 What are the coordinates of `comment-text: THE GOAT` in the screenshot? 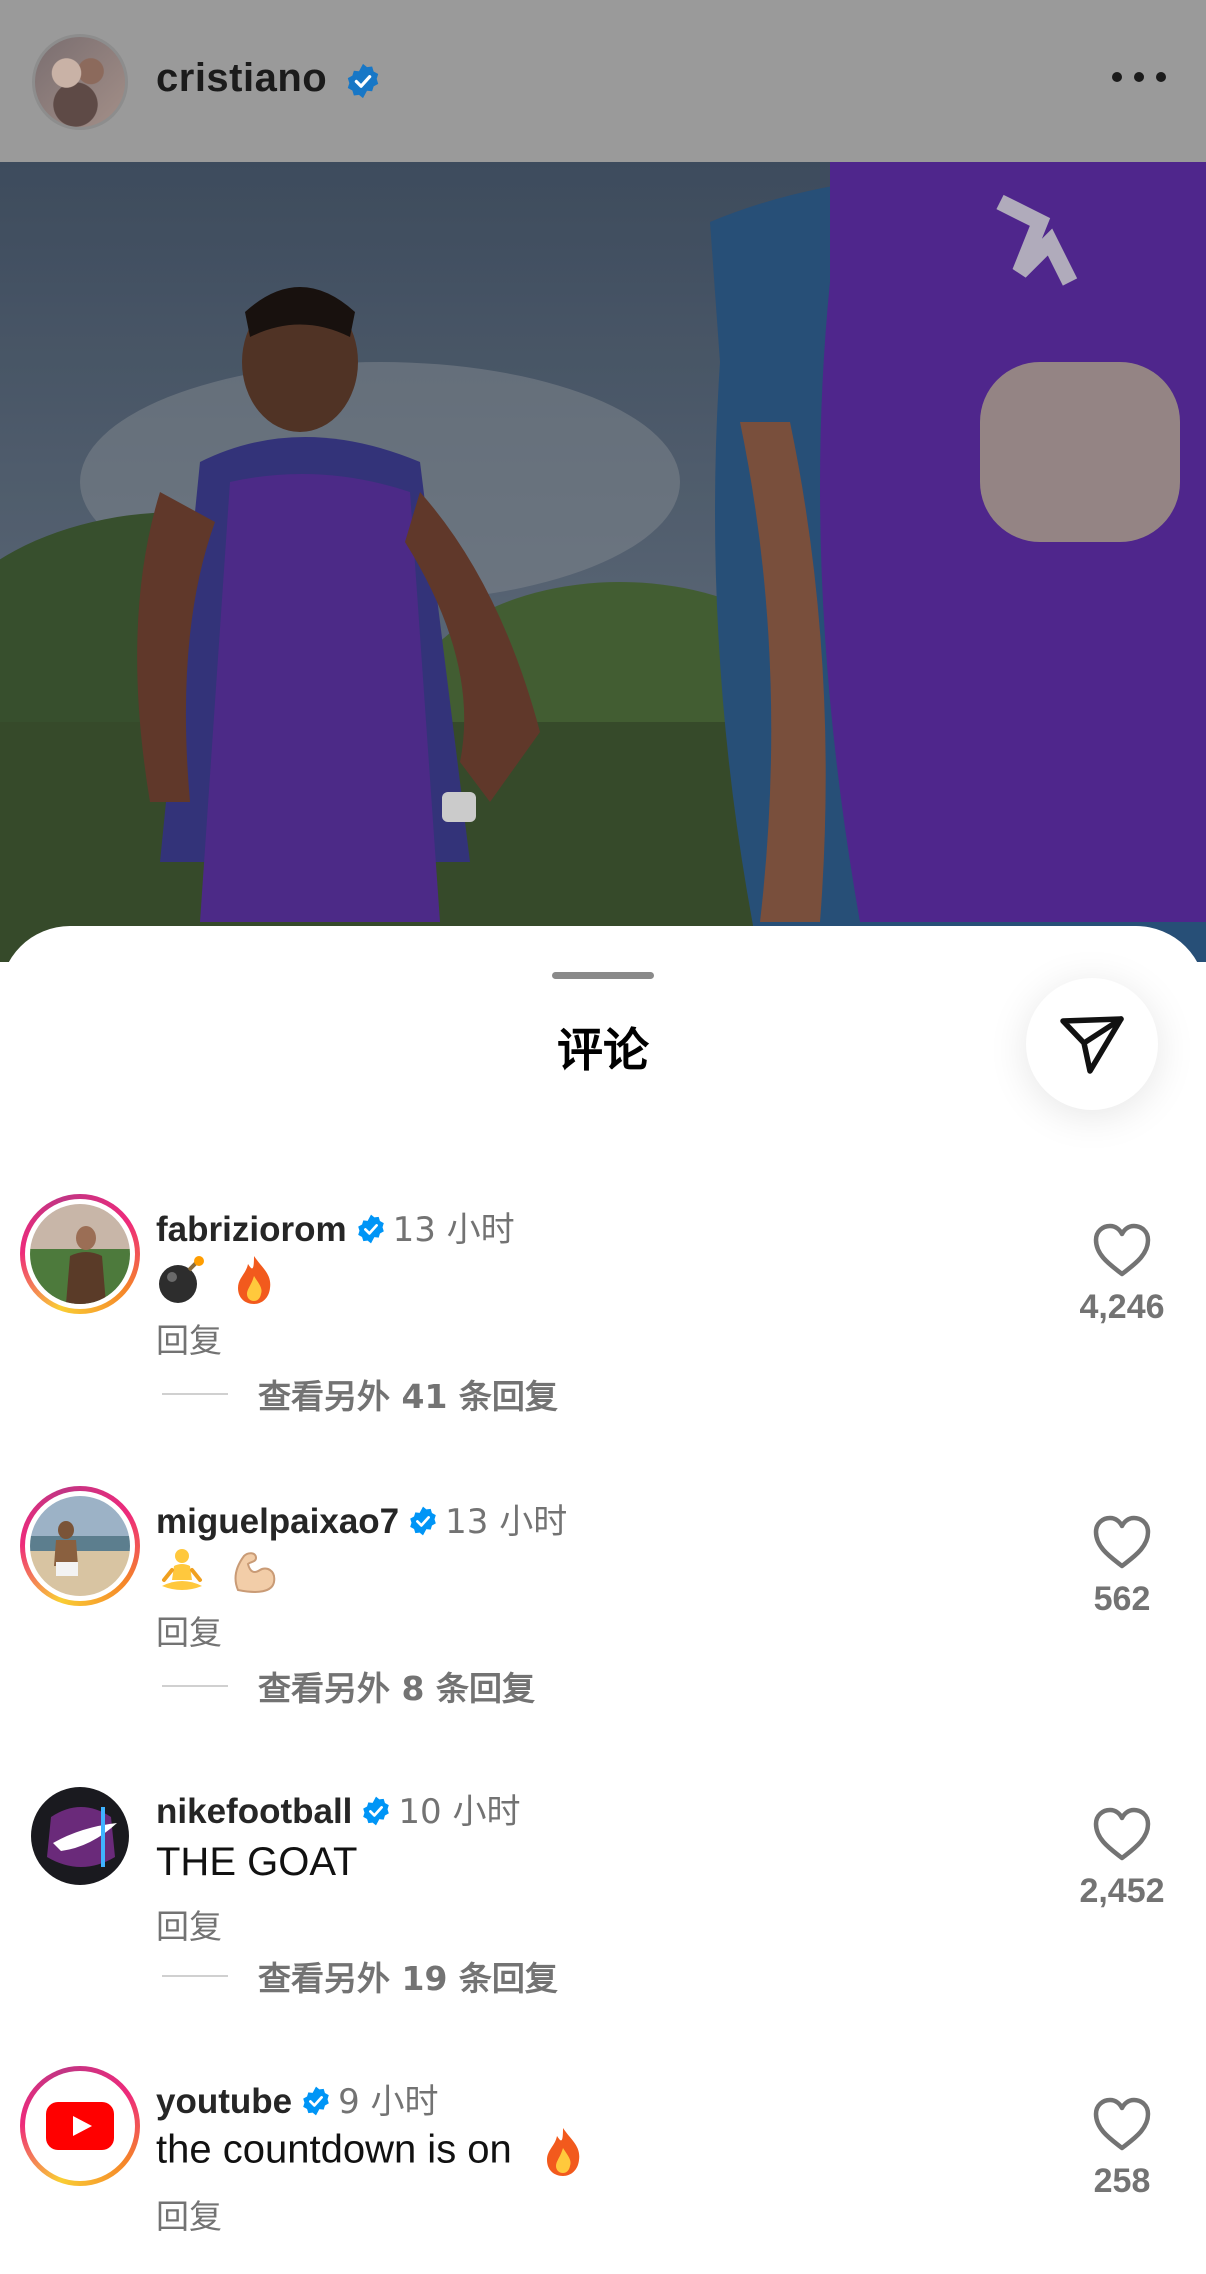 It's located at (257, 1862).